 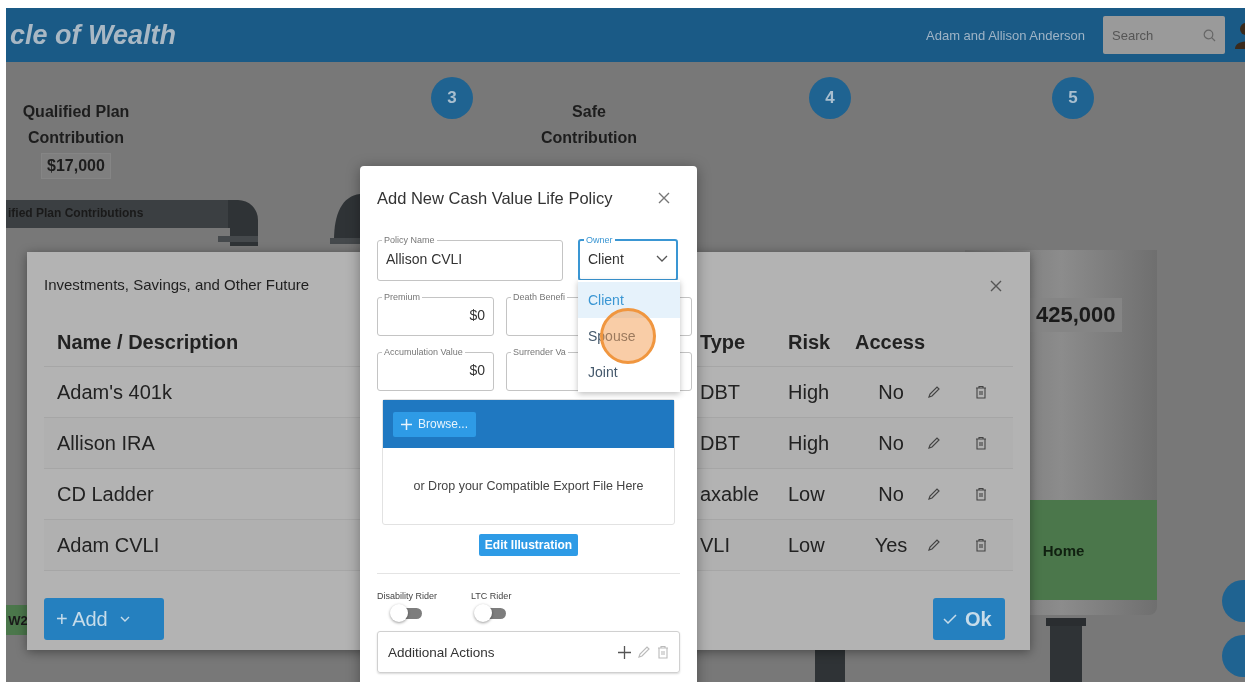 What do you see at coordinates (495, 198) in the screenshot?
I see `dialog-title: Add New Cash Value Life Policy` at bounding box center [495, 198].